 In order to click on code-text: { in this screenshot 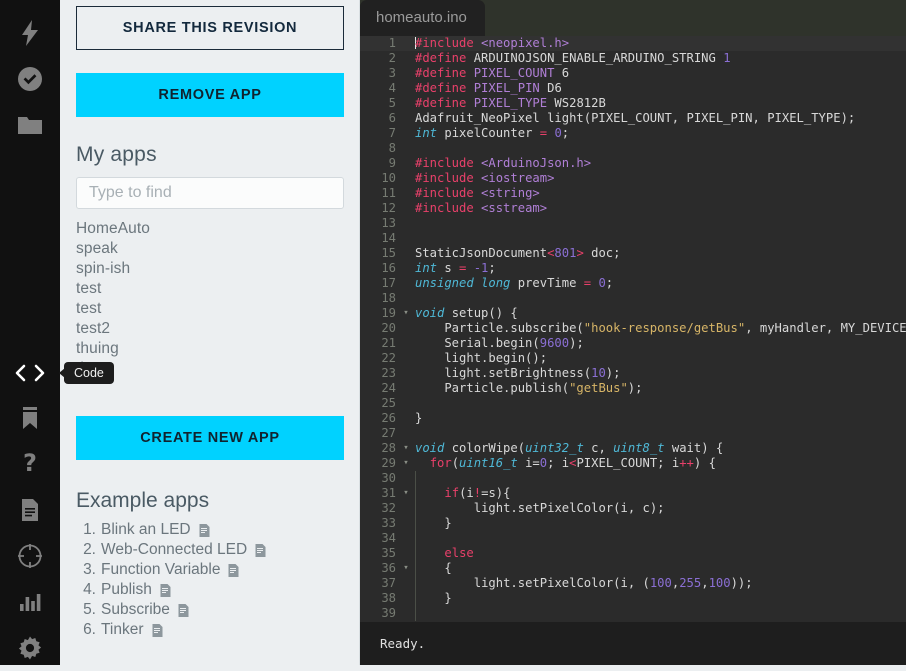, I will do `click(659, 568)`.